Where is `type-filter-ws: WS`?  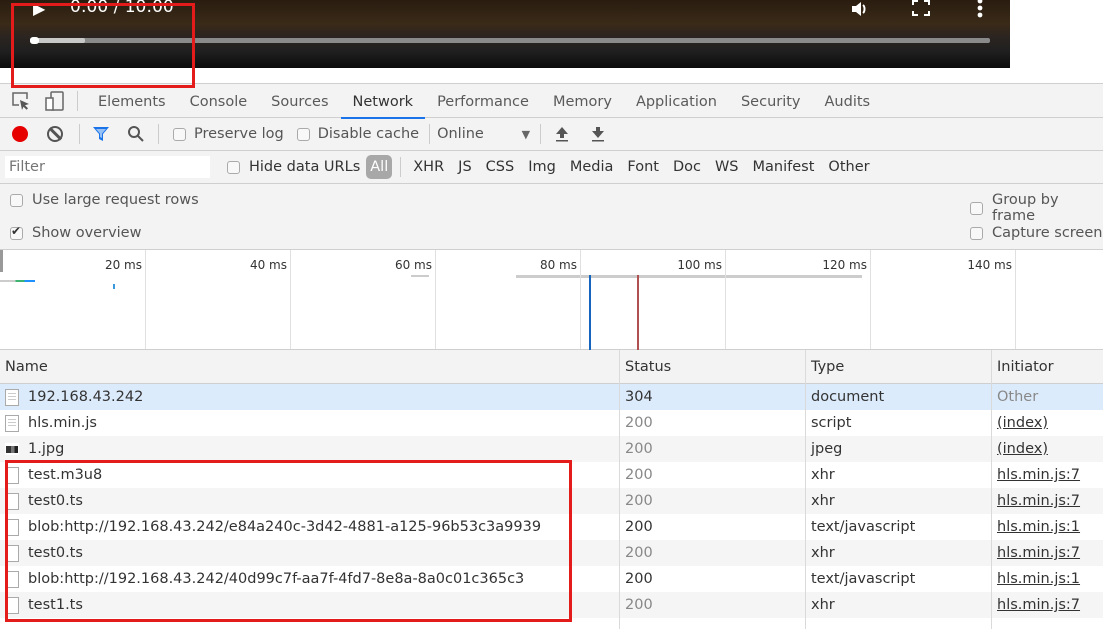
type-filter-ws: WS is located at coordinates (727, 167).